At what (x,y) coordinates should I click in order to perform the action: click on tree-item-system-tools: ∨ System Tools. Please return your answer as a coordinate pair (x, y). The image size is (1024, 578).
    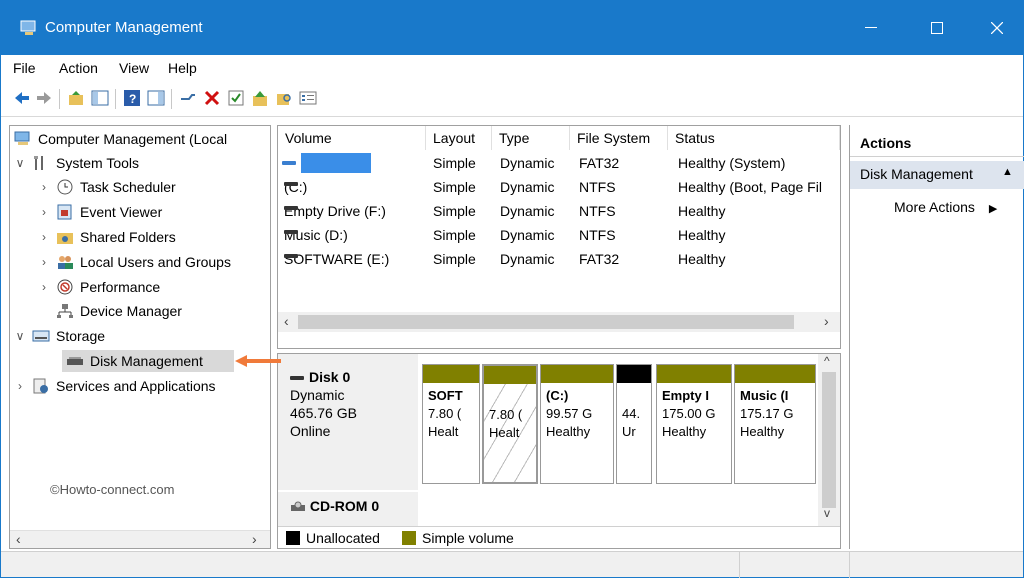
    Looking at the image, I should click on (76, 163).